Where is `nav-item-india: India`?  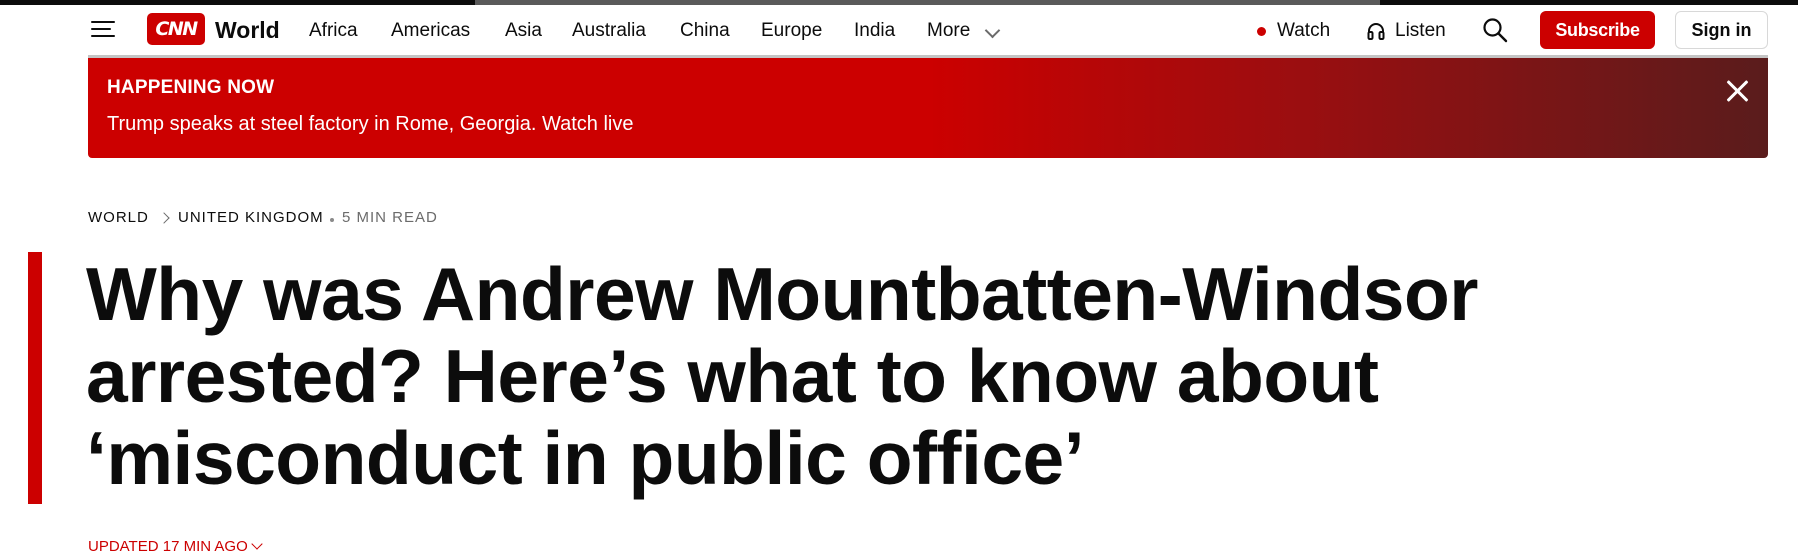 nav-item-india: India is located at coordinates (874, 31).